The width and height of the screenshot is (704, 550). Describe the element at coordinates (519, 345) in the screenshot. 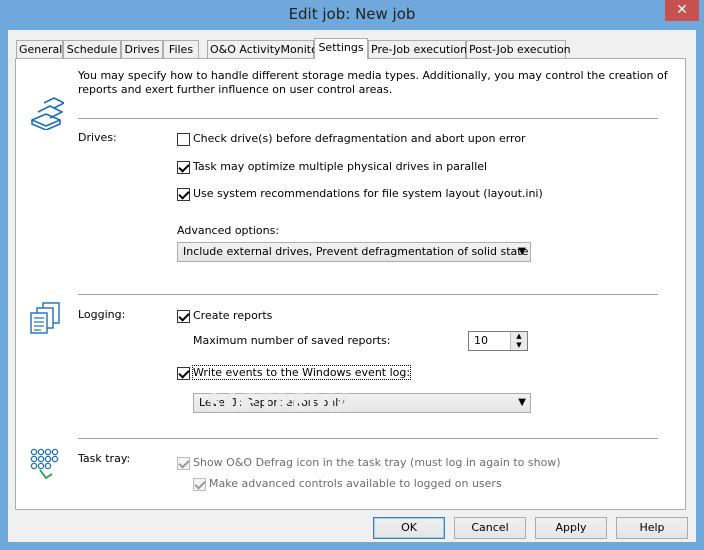

I see `spin-down-icon: ▼` at that location.